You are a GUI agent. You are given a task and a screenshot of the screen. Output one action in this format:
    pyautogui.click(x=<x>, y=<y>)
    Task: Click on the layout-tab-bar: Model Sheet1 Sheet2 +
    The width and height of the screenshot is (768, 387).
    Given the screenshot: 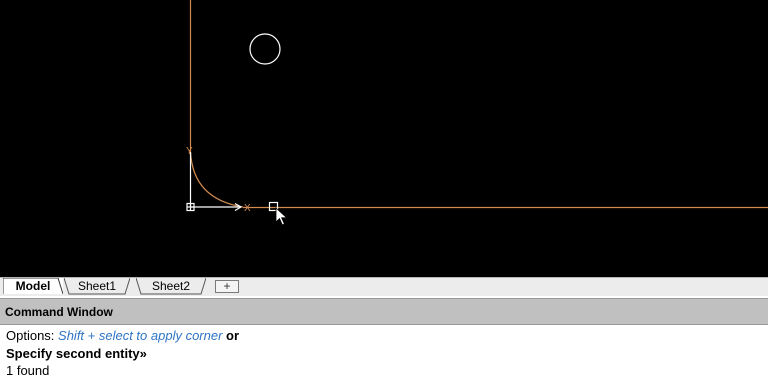 What is the action you would take?
    pyautogui.click(x=384, y=287)
    